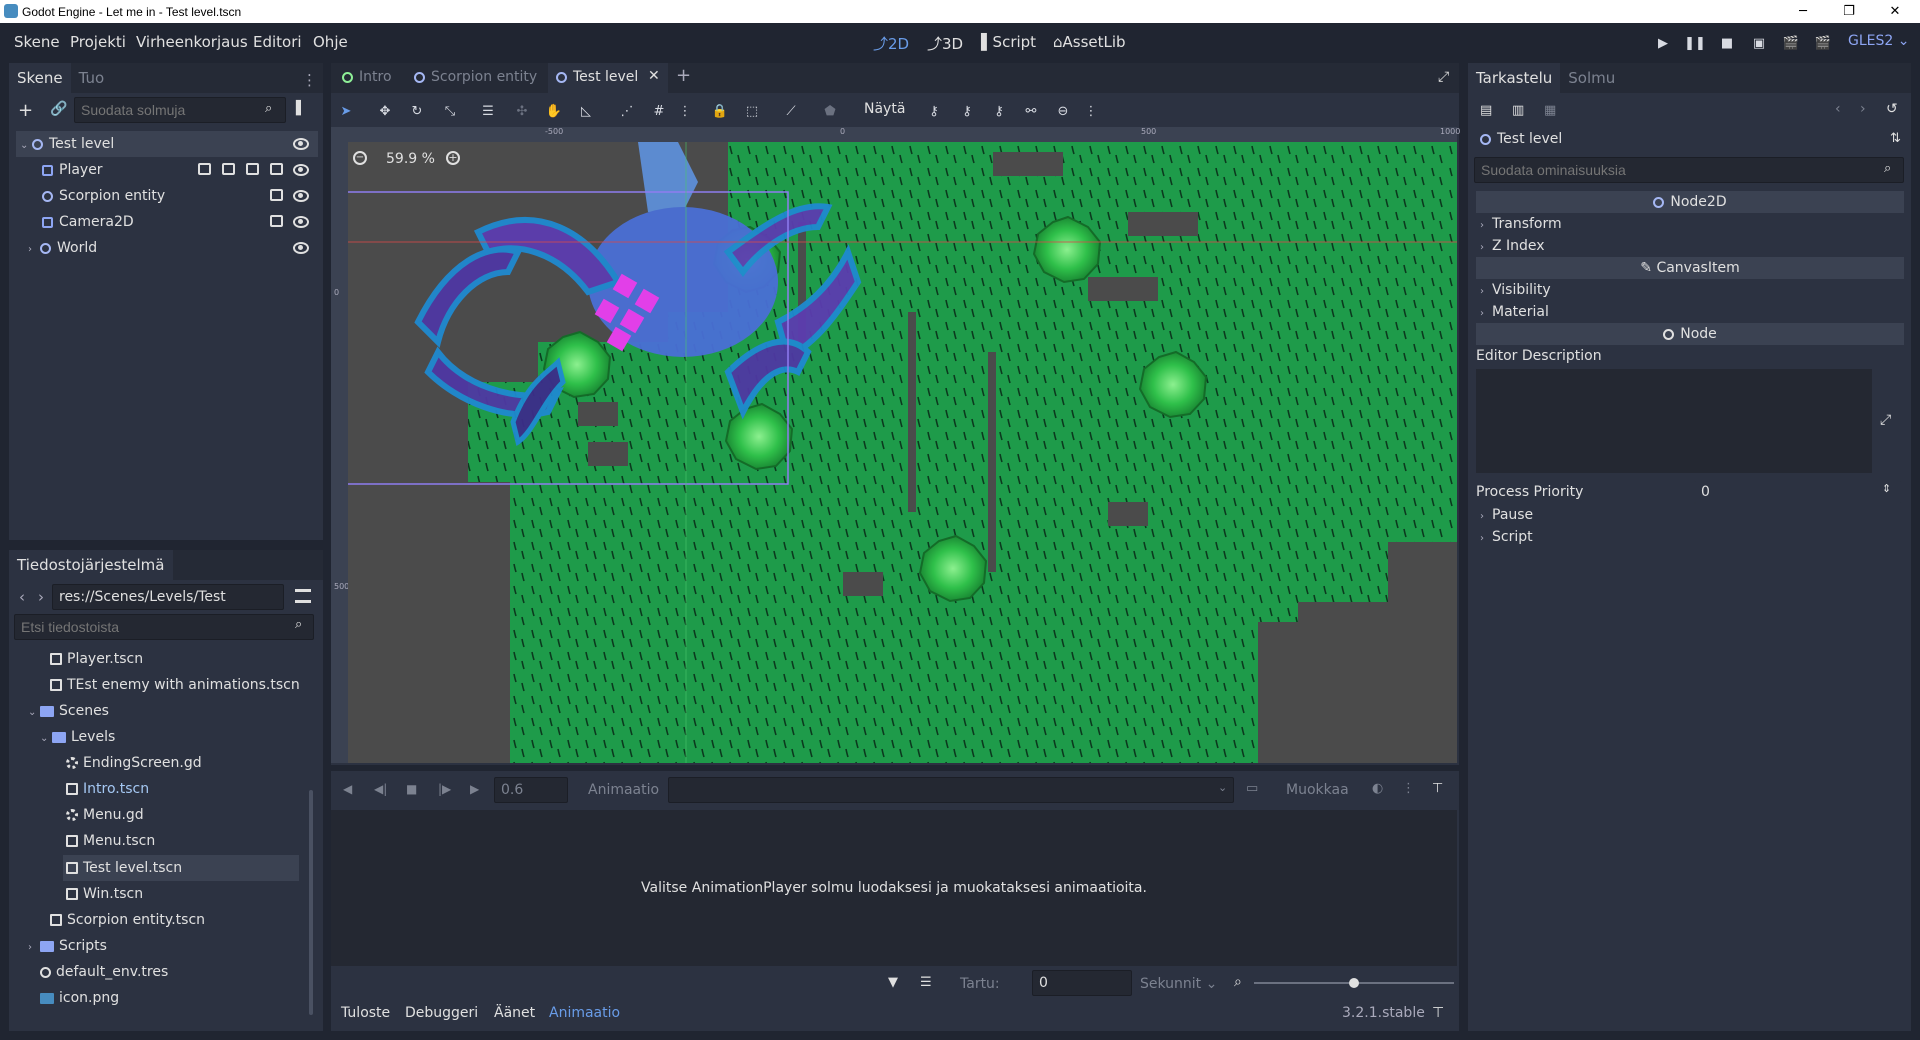 The image size is (1920, 1040). Describe the element at coordinates (1878, 41) in the screenshot. I see `renderer-select: GLES2 ⌄` at that location.